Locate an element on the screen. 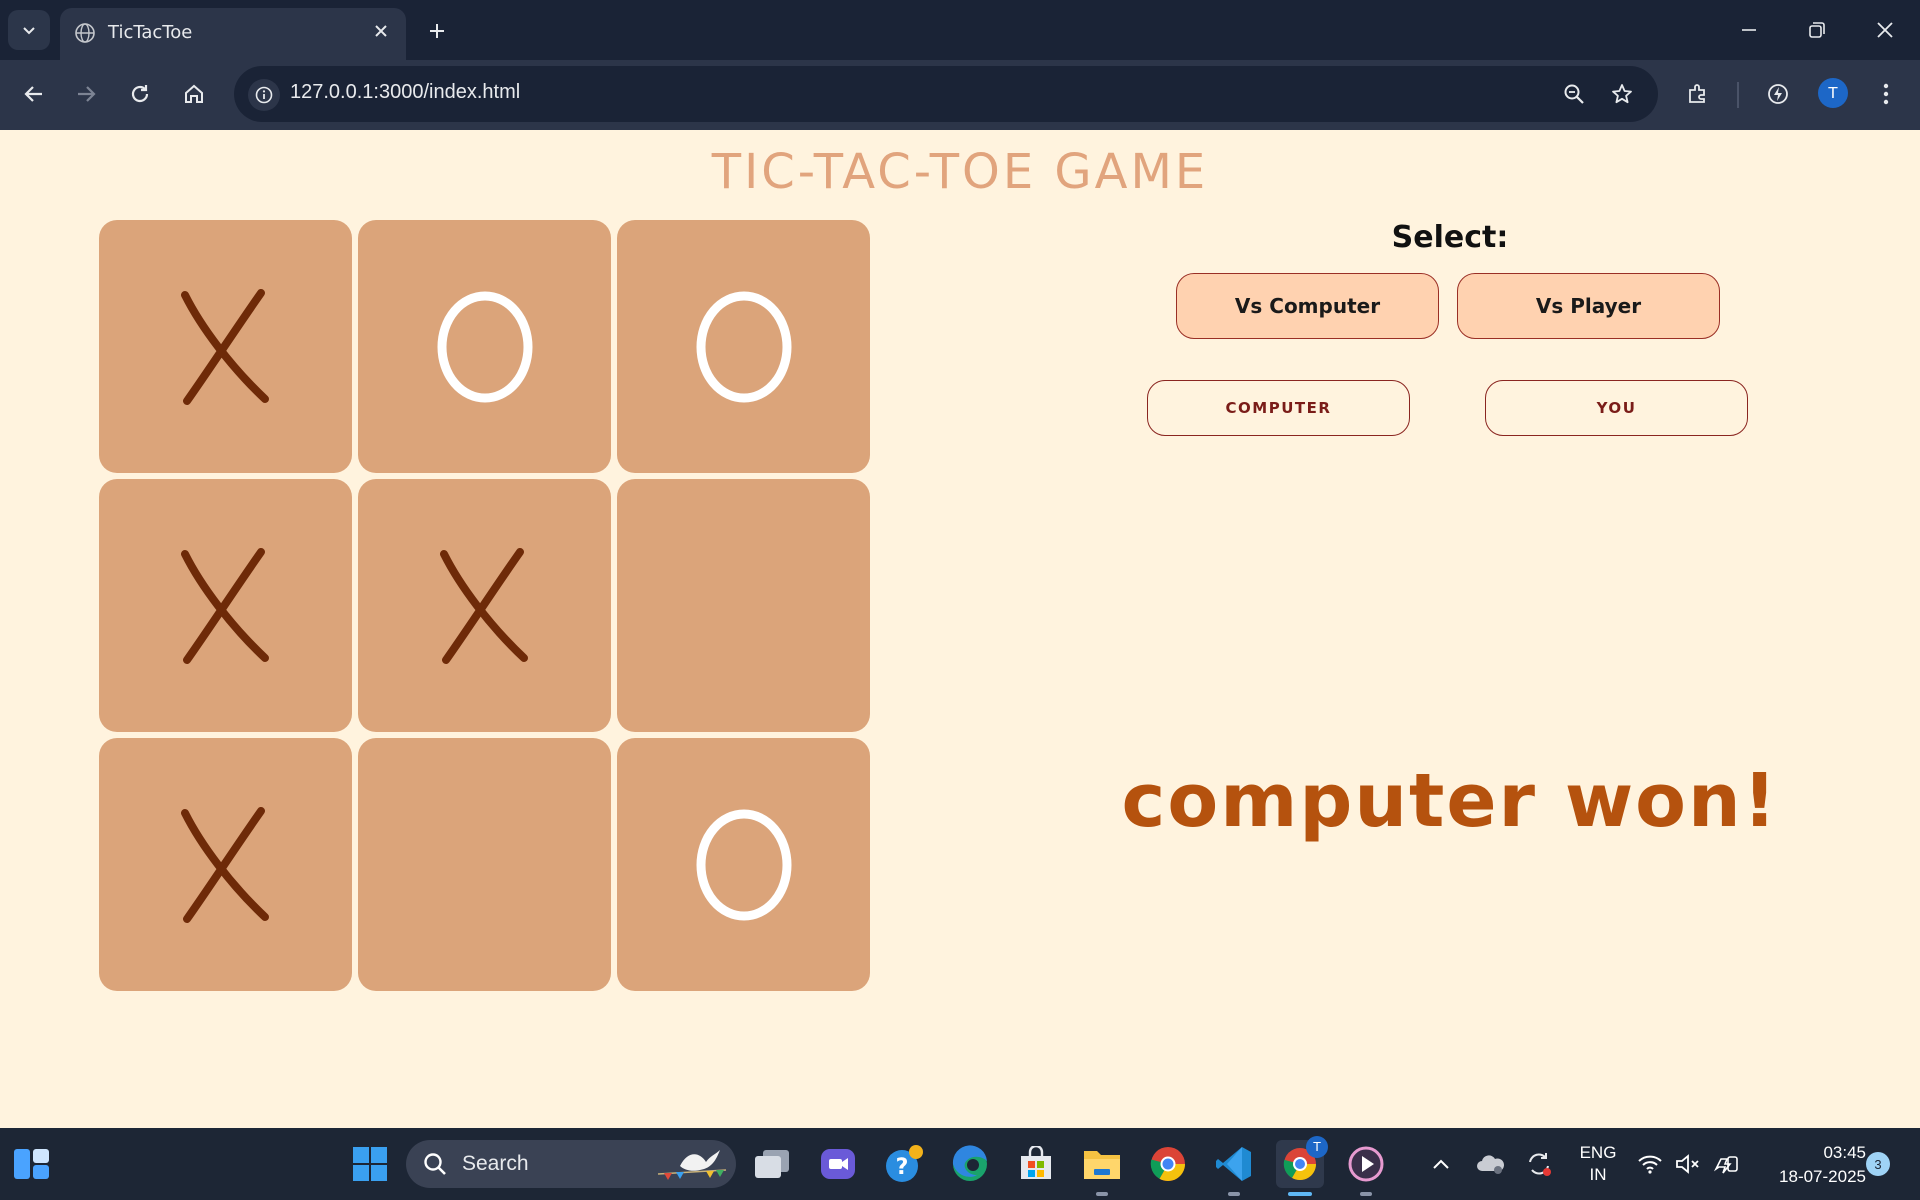 The width and height of the screenshot is (1920, 1200). sync-icon is located at coordinates (1539, 1164).